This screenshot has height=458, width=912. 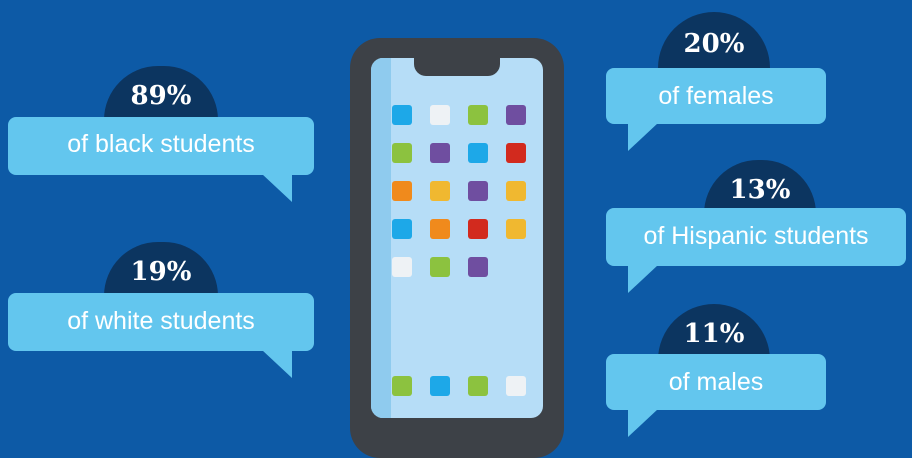 I want to click on percent-badge: 19%, so click(x=161, y=269).